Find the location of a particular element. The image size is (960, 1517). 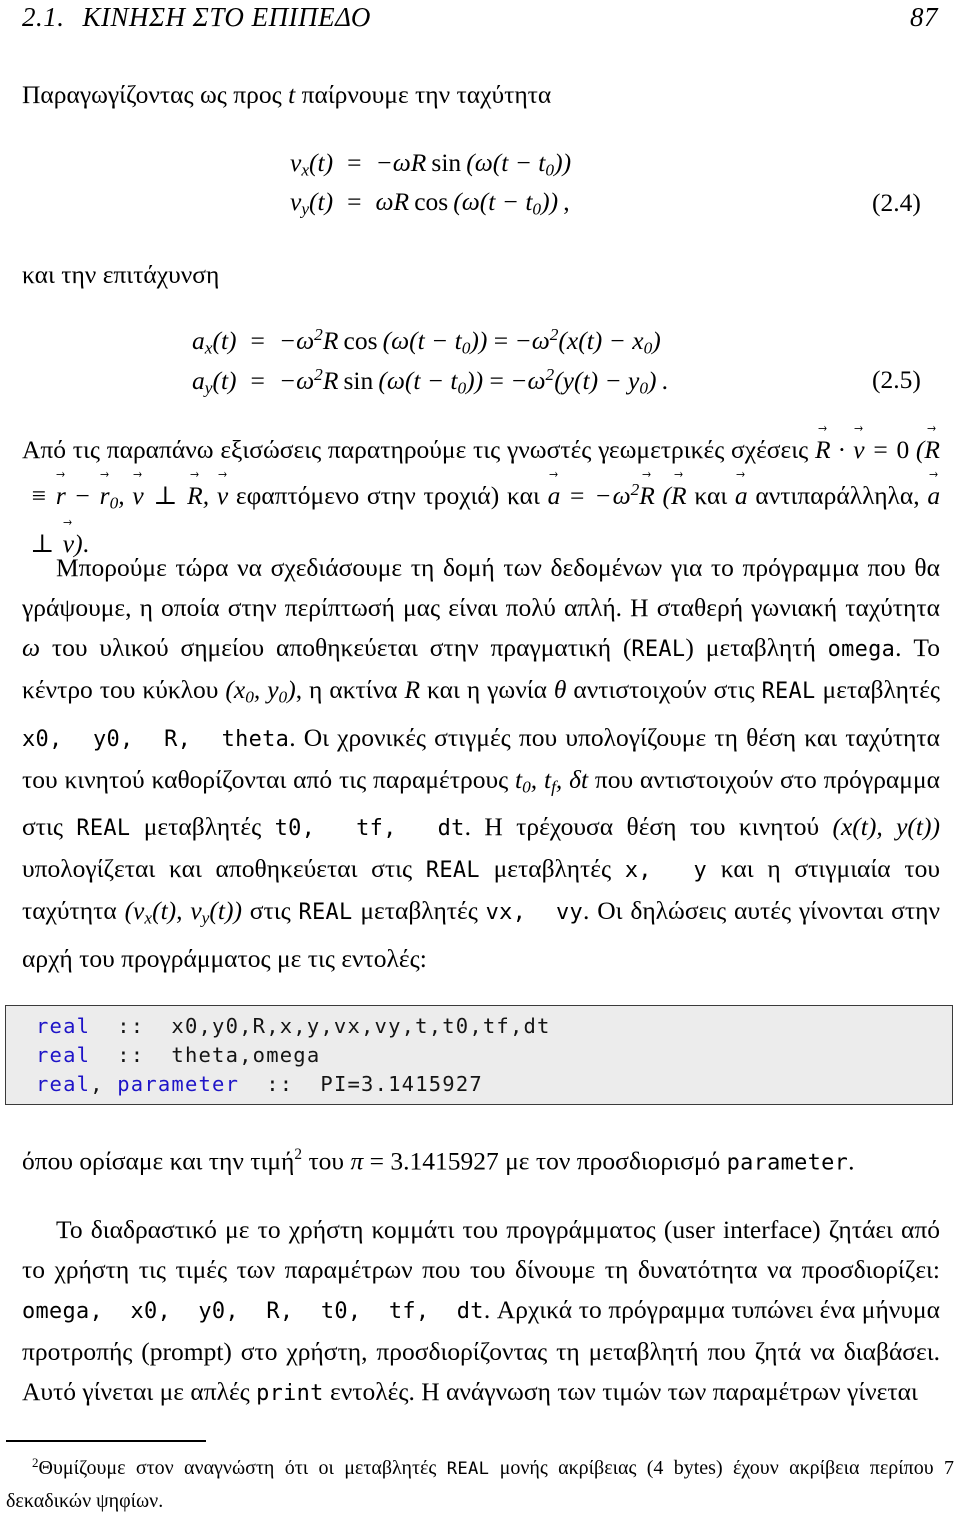

p2-seg-12: . Η τρέχουσα θέση του κινητού is located at coordinates (648, 826).